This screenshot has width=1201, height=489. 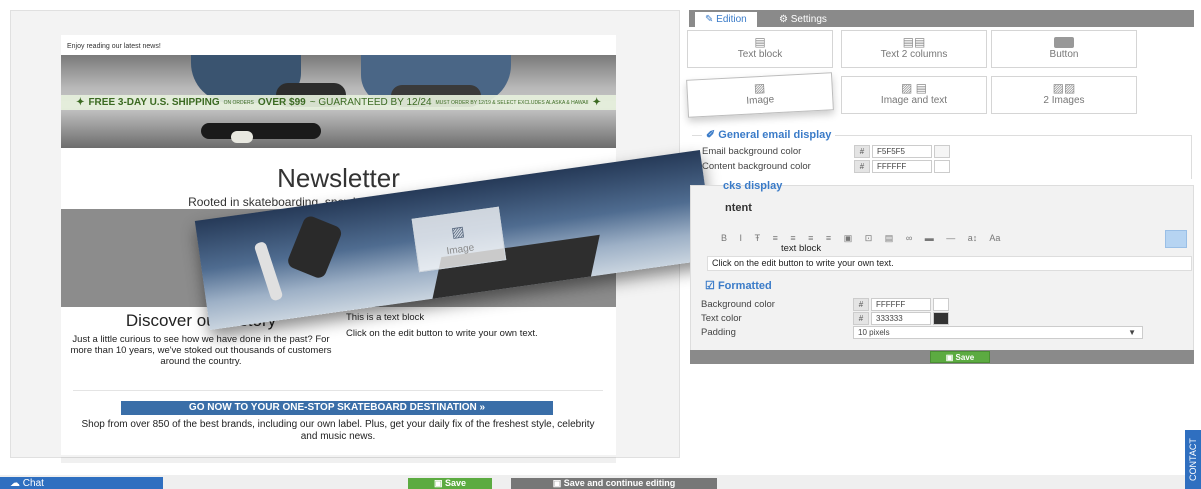 I want to click on content-bg-label: Content background color, so click(x=756, y=166).